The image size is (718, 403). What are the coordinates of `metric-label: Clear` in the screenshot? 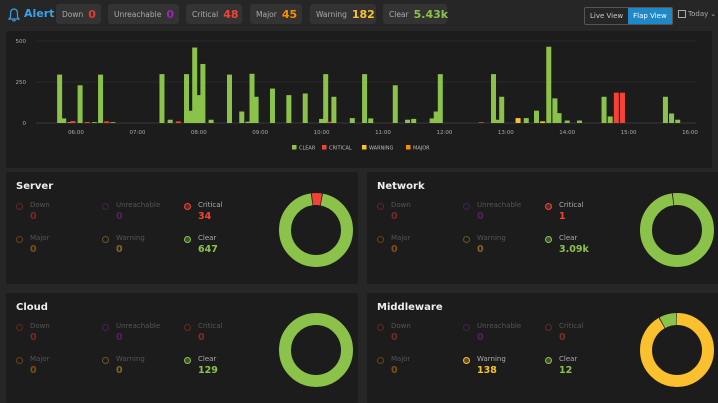 It's located at (568, 359).